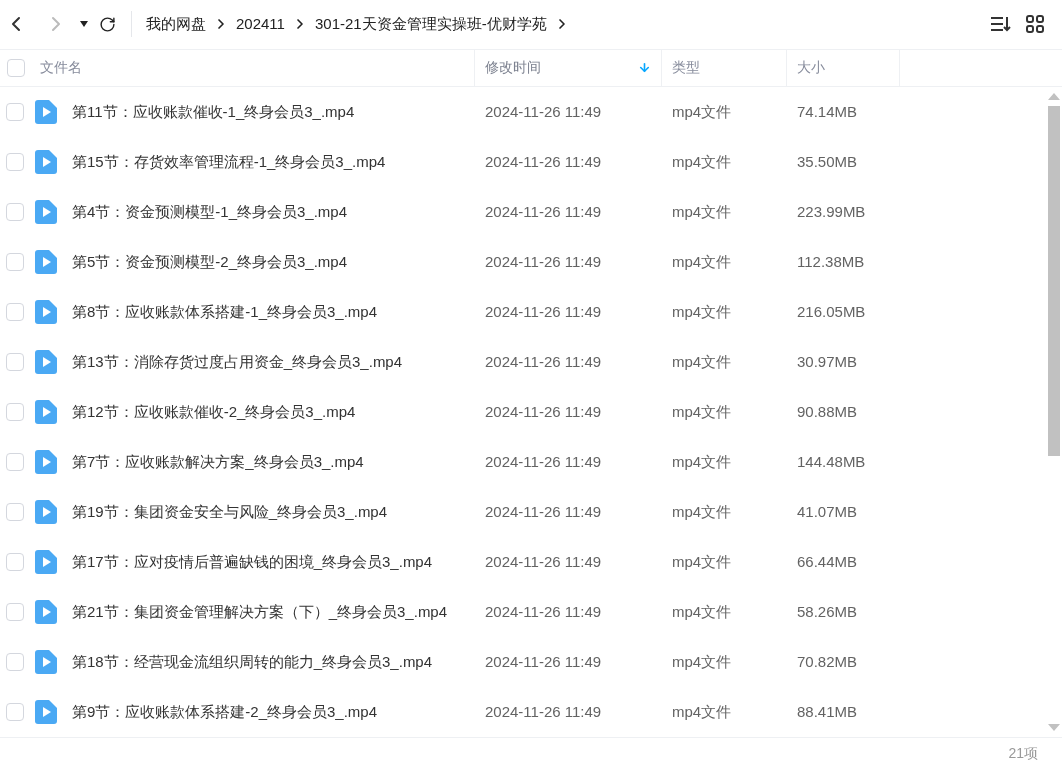 The height and width of the screenshot is (769, 1062). Describe the element at coordinates (831, 312) in the screenshot. I see `file-size: 216.05MB` at that location.